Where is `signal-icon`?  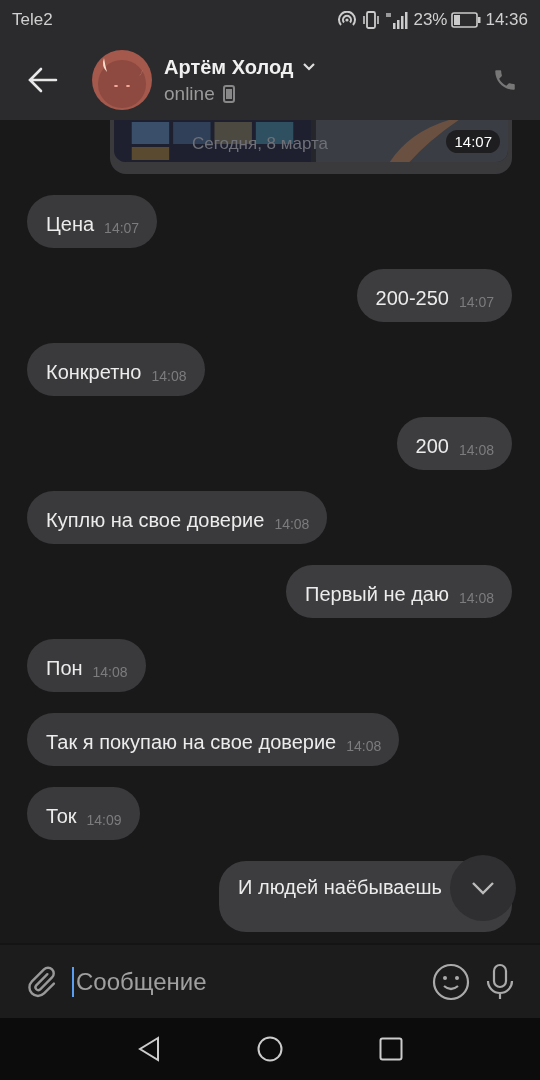
signal-icon is located at coordinates (397, 20).